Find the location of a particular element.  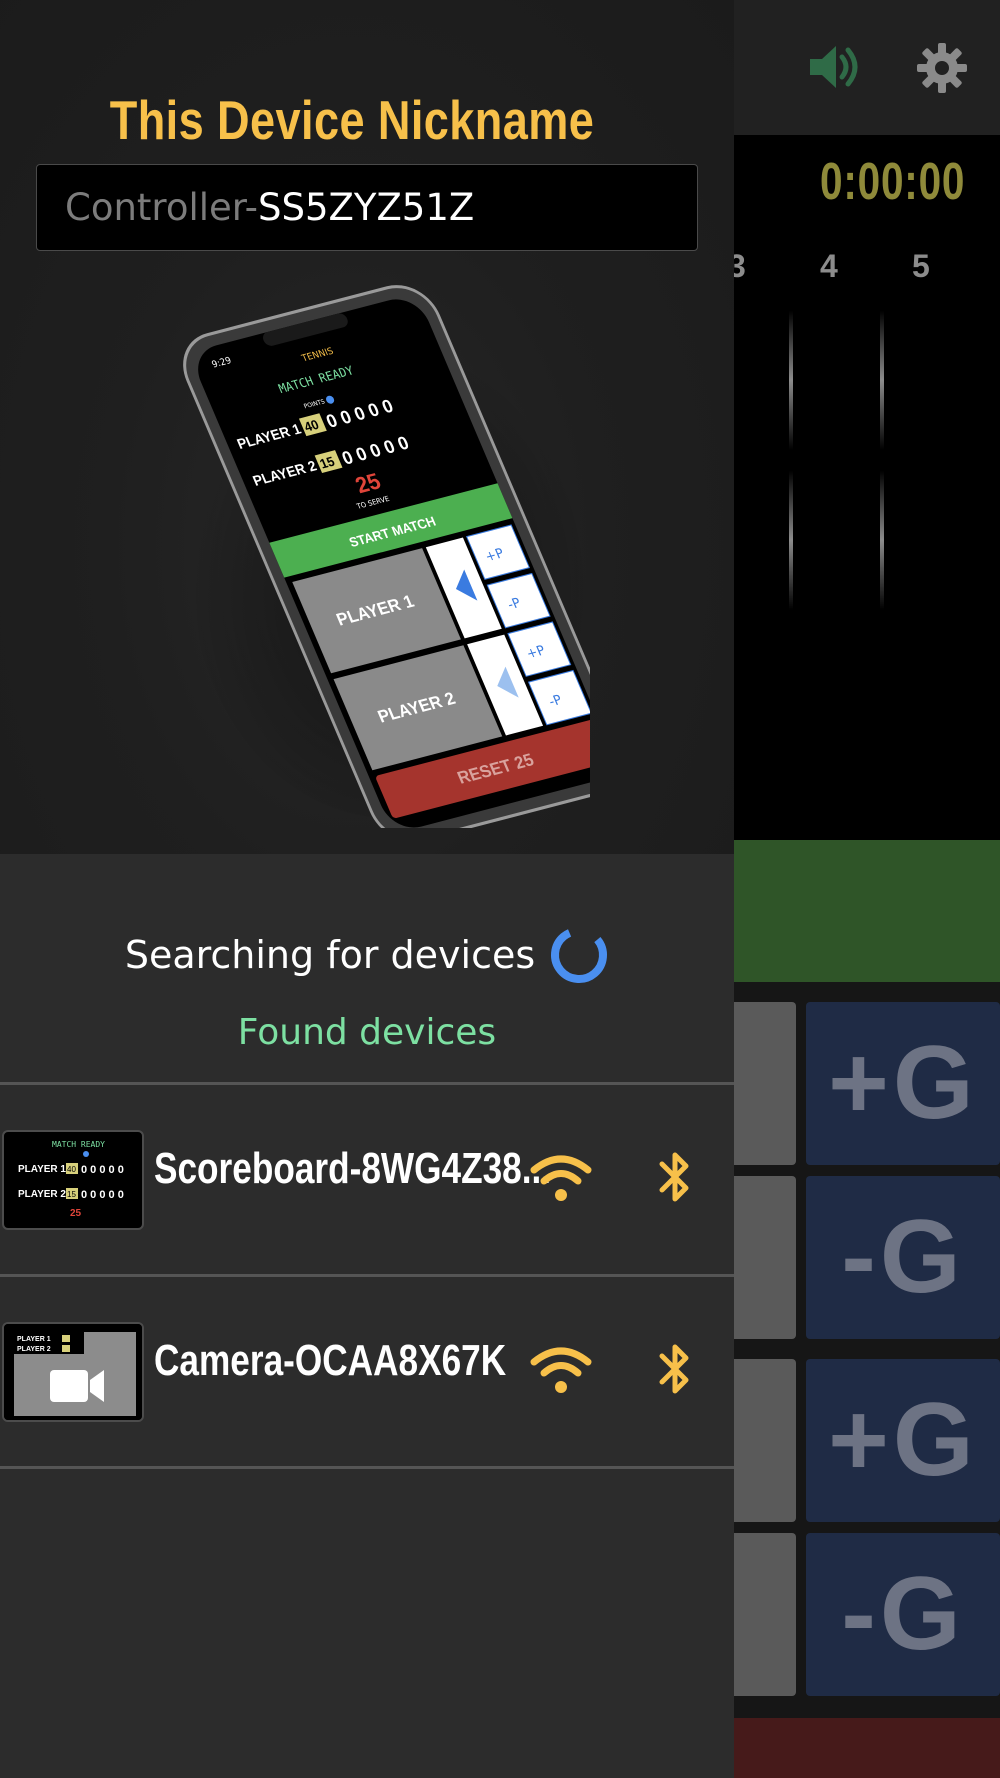

device-name: Camera-OCAA8X67K is located at coordinates (330, 1360).